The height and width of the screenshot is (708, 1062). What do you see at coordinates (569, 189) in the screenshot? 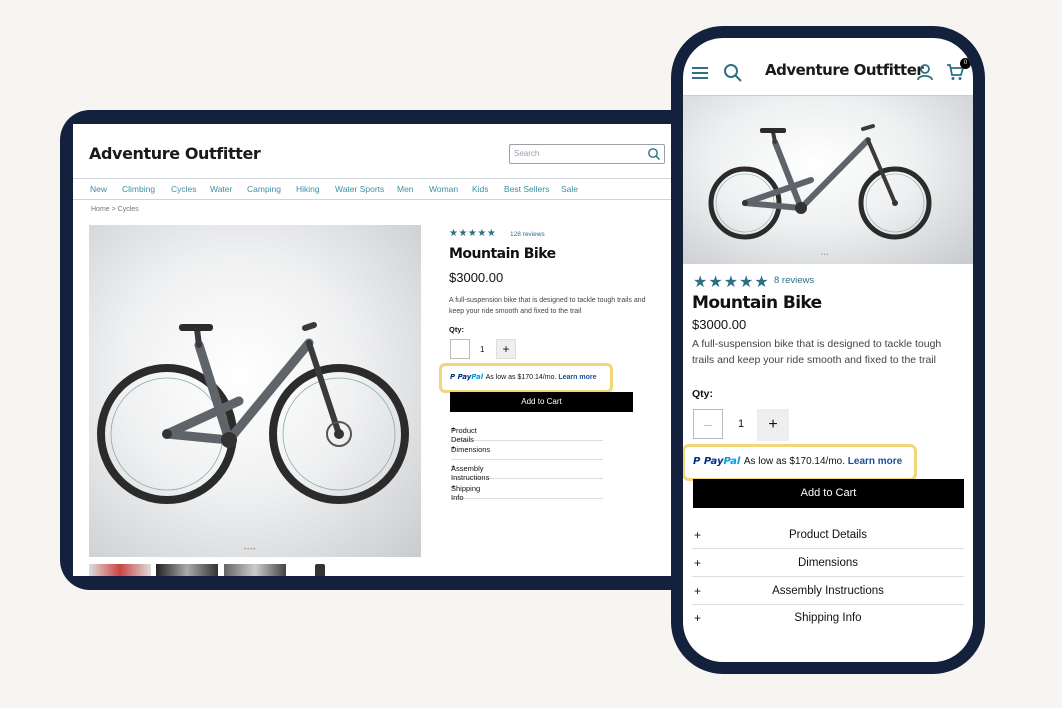
I see `nav-item-sale: Sale` at bounding box center [569, 189].